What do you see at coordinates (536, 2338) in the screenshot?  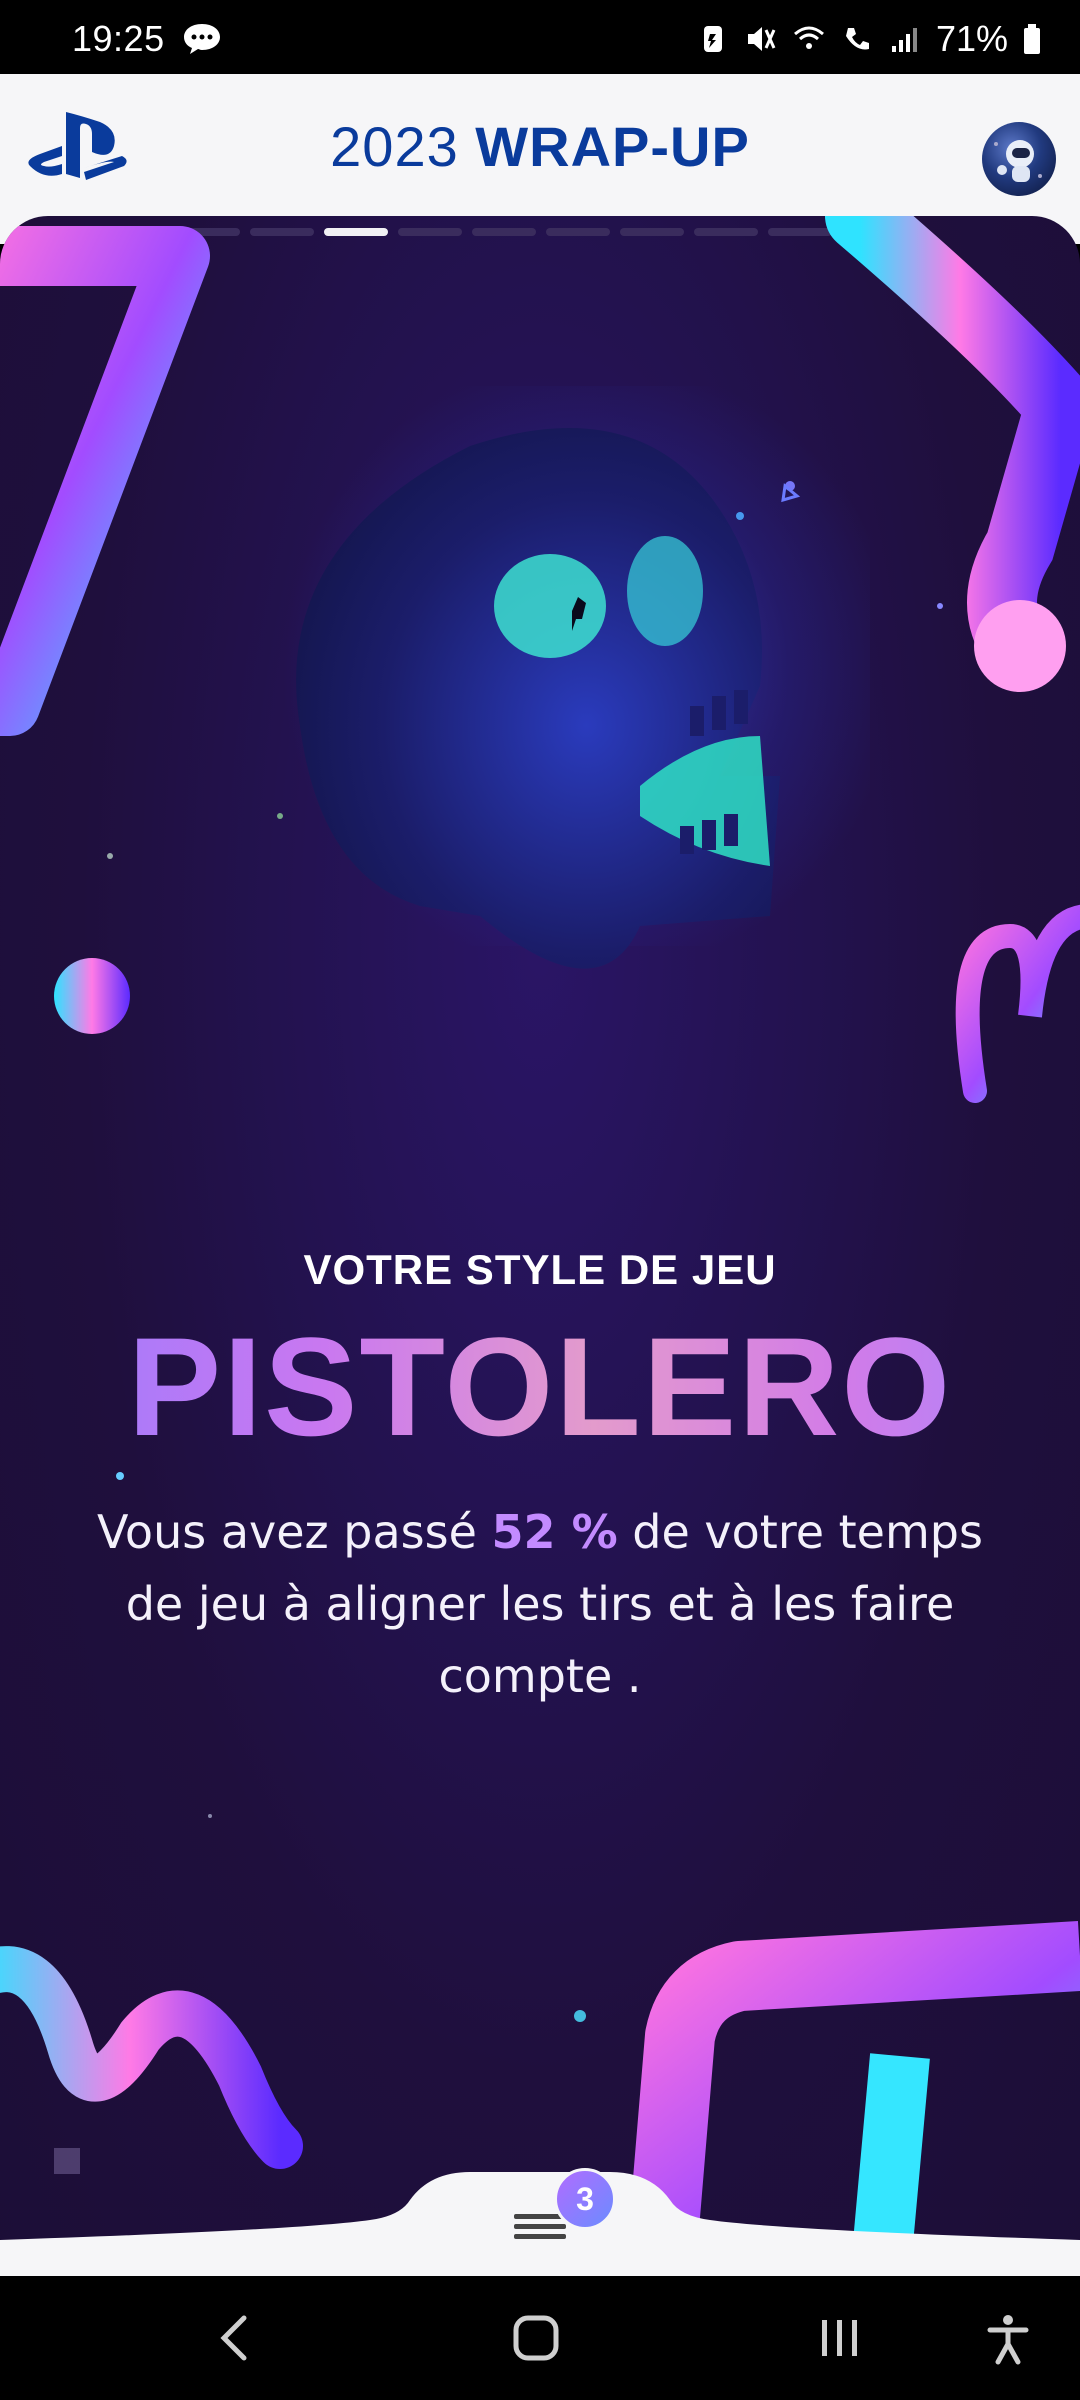 I see `home-icon` at bounding box center [536, 2338].